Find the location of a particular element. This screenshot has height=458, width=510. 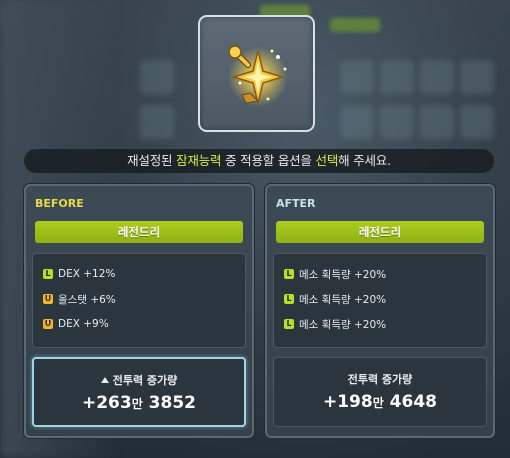

after-option-line-2: L 메소 획득량 +20% is located at coordinates (335, 299).